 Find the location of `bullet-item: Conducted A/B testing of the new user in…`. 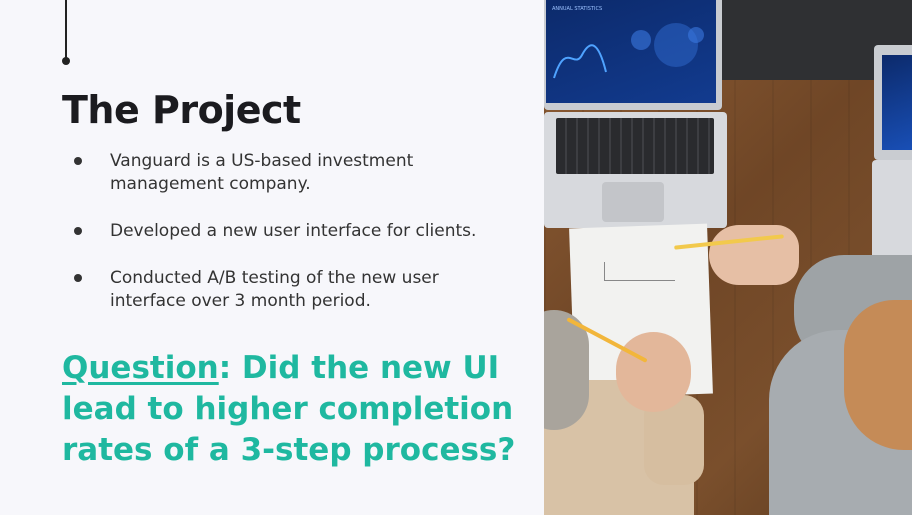

bullet-item: Conducted A/B testing of the new user in… is located at coordinates (284, 290).